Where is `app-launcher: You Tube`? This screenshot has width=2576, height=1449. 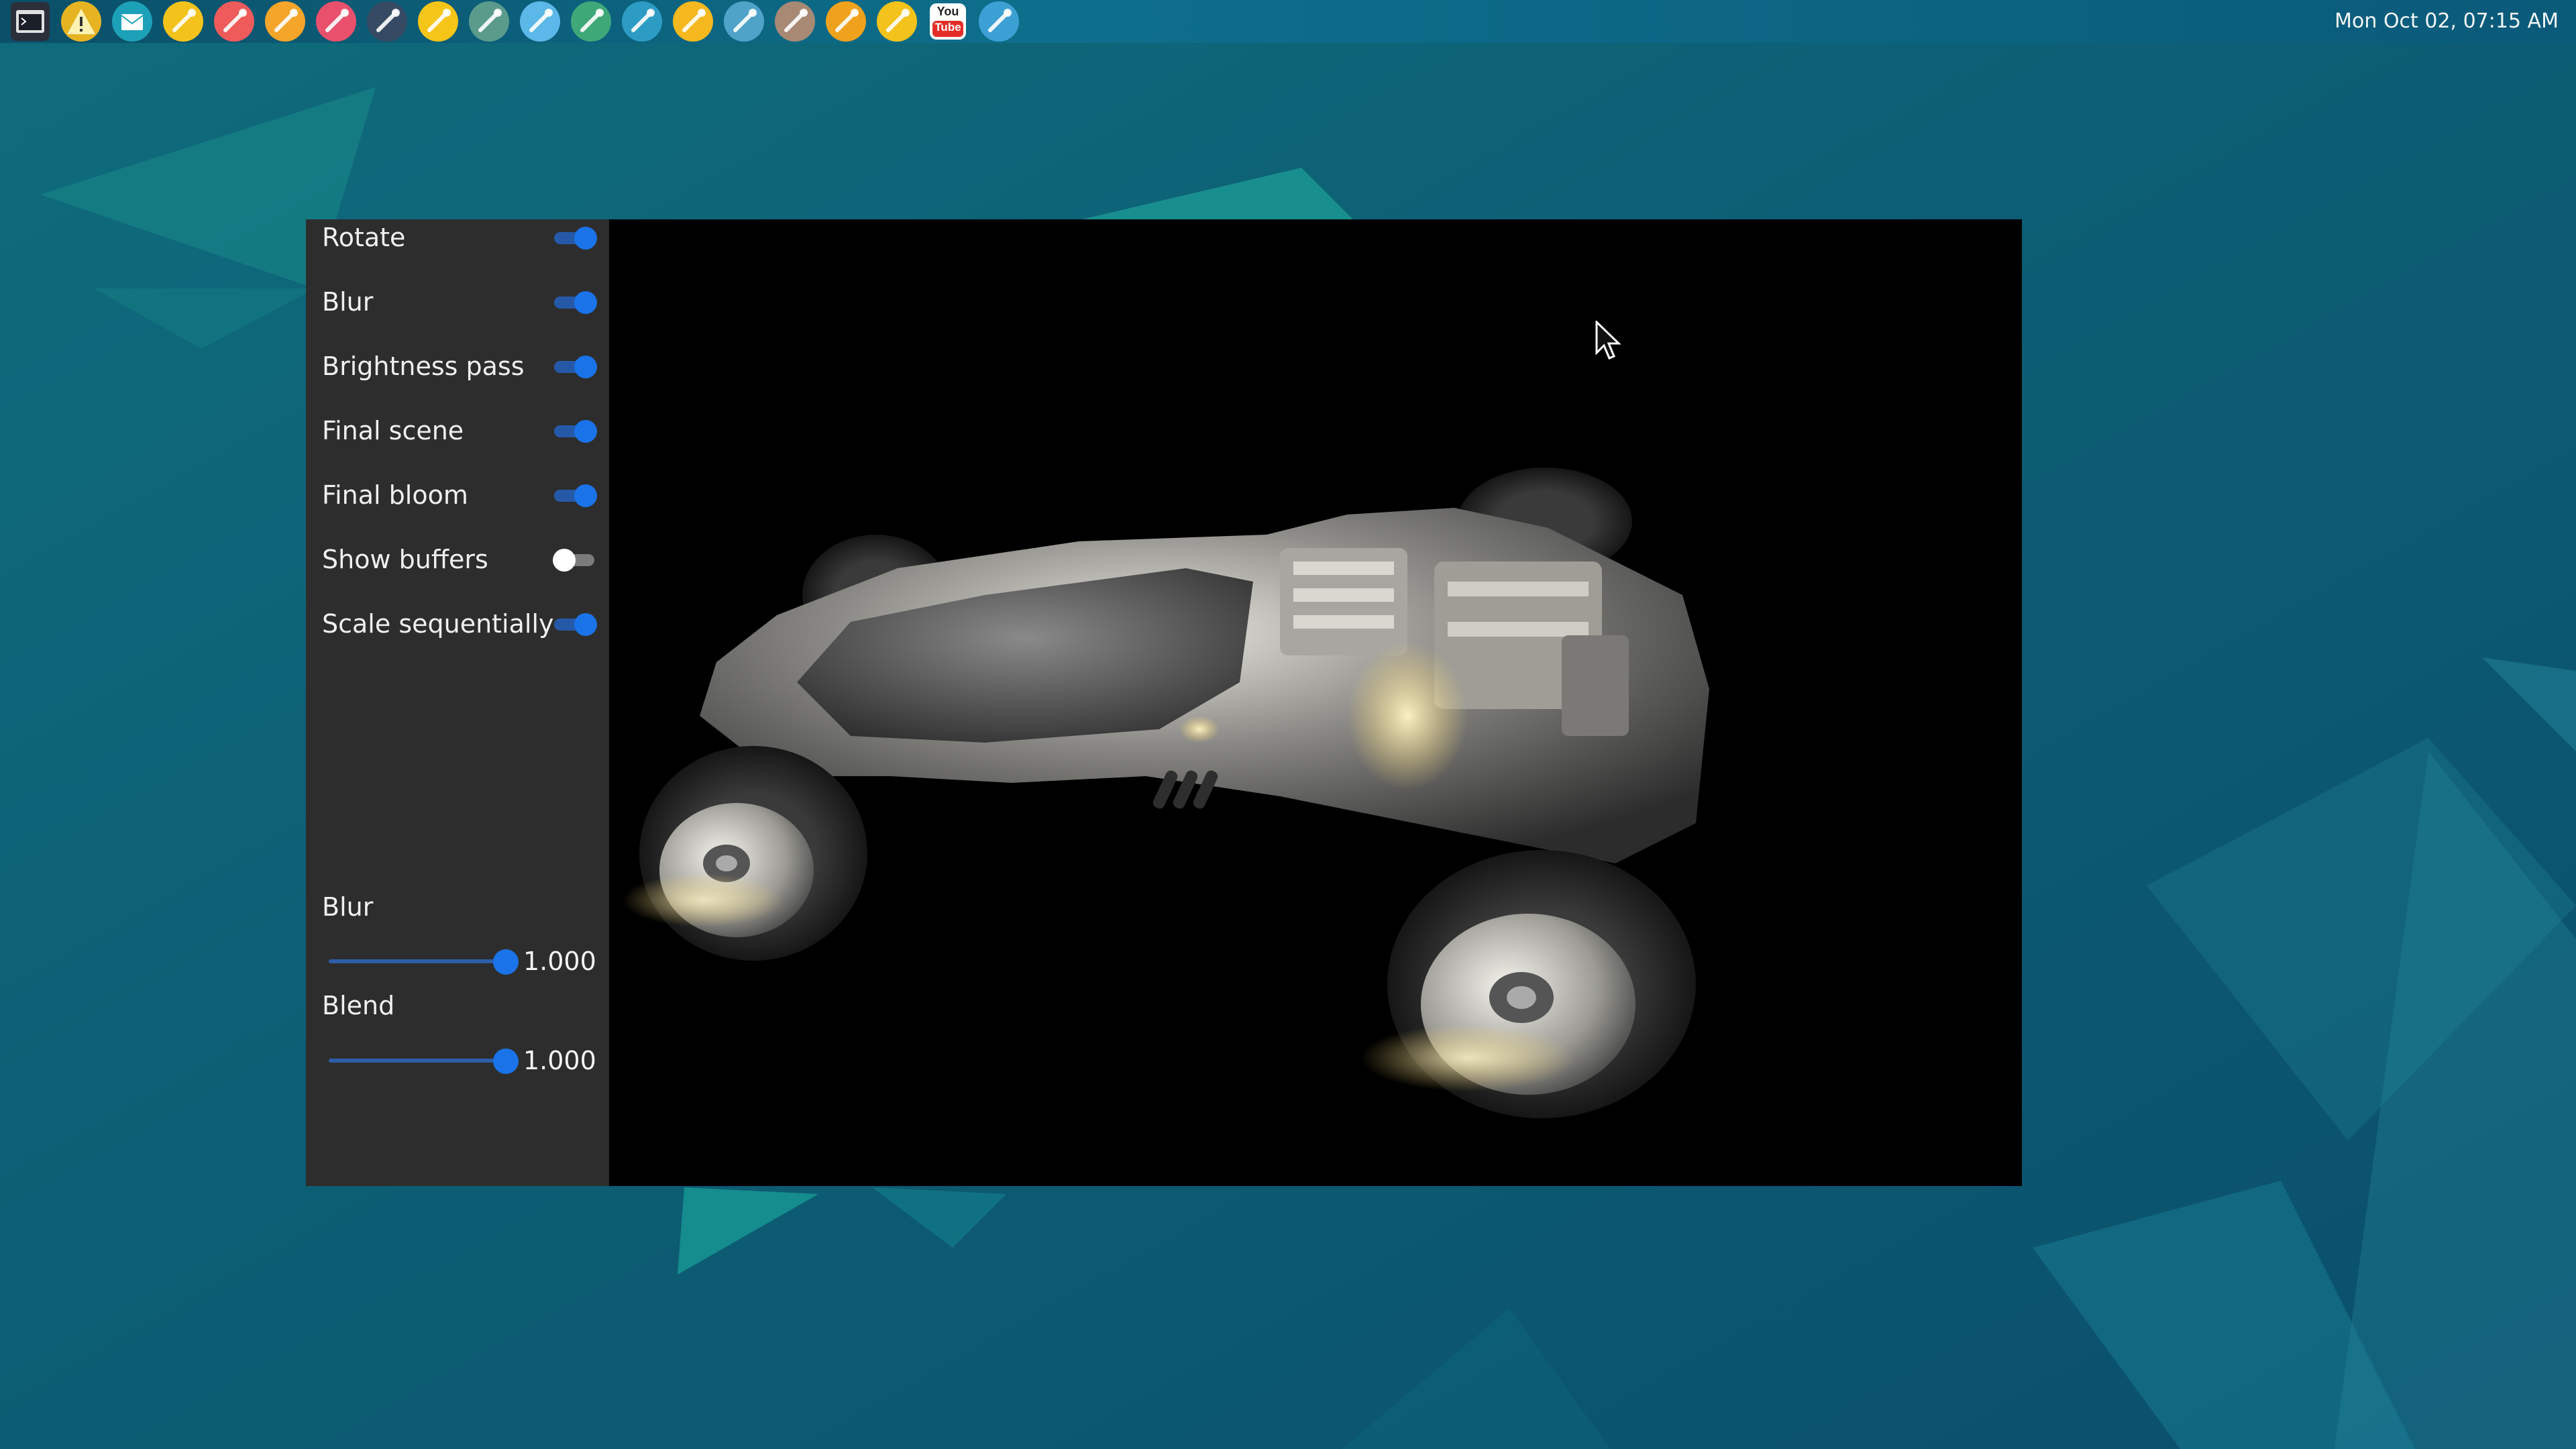 app-launcher: You Tube is located at coordinates (519, 21).